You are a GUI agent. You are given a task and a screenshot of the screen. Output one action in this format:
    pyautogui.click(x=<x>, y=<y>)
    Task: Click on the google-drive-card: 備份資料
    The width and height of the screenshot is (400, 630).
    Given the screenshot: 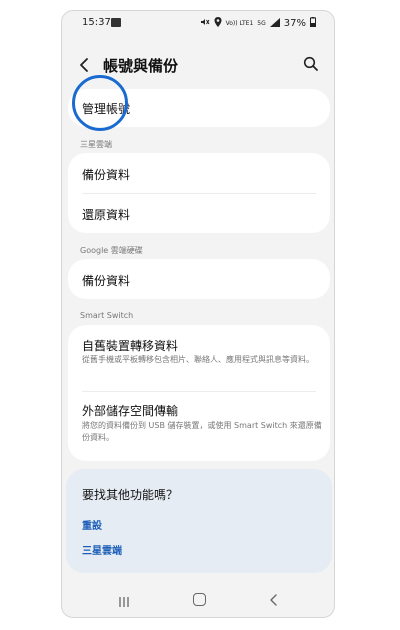 What is the action you would take?
    pyautogui.click(x=199, y=279)
    